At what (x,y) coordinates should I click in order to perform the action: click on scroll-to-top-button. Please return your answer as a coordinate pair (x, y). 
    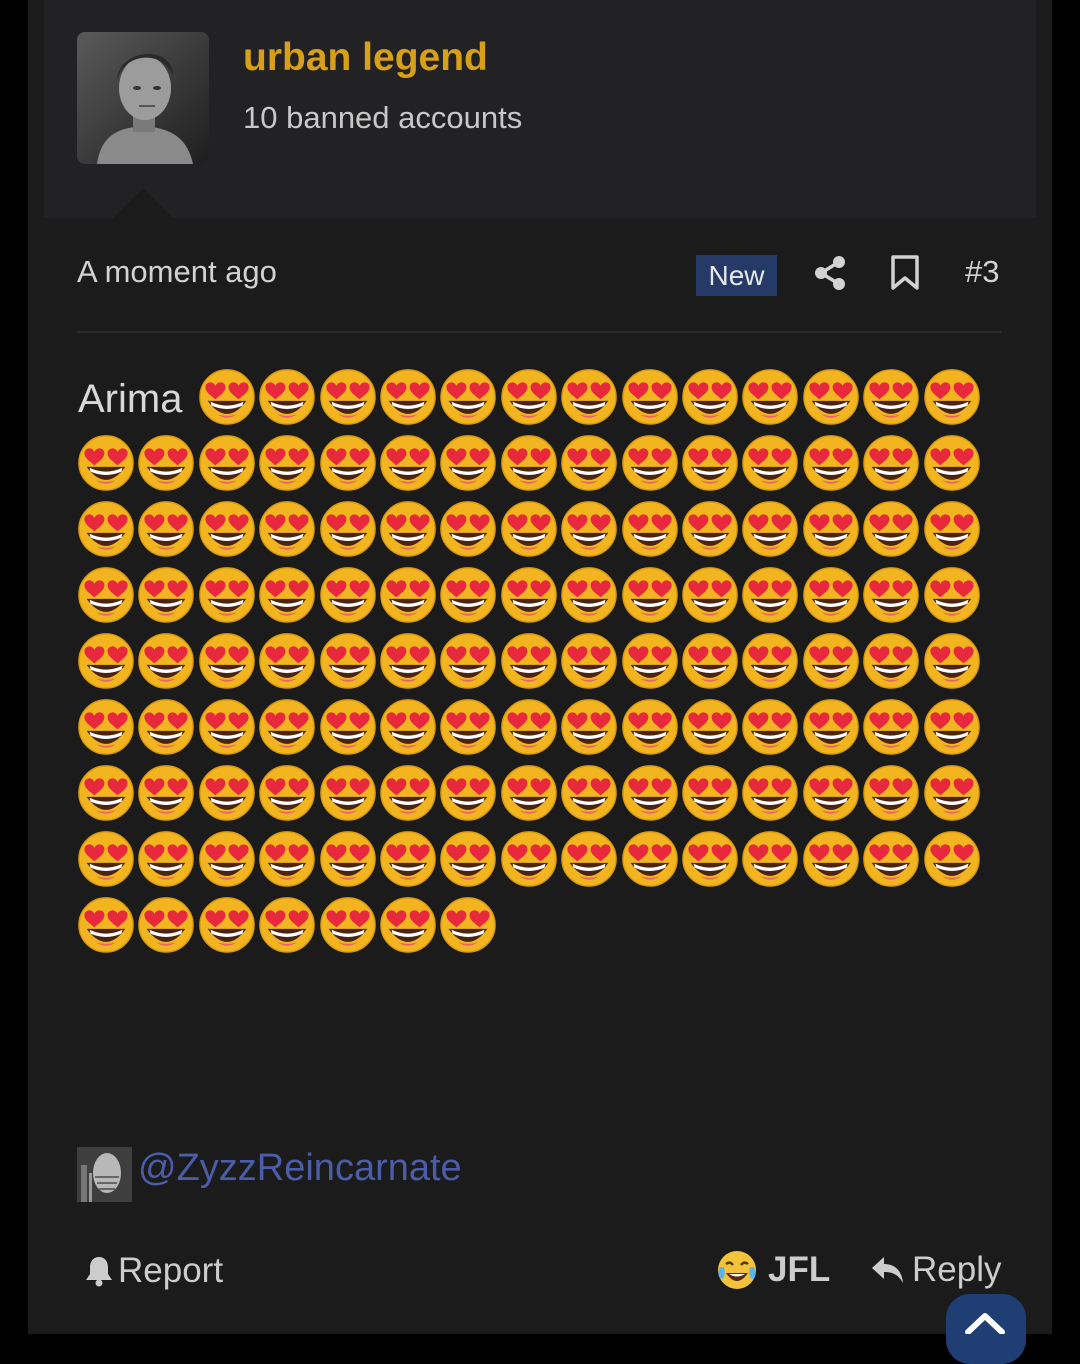
    Looking at the image, I should click on (986, 1329).